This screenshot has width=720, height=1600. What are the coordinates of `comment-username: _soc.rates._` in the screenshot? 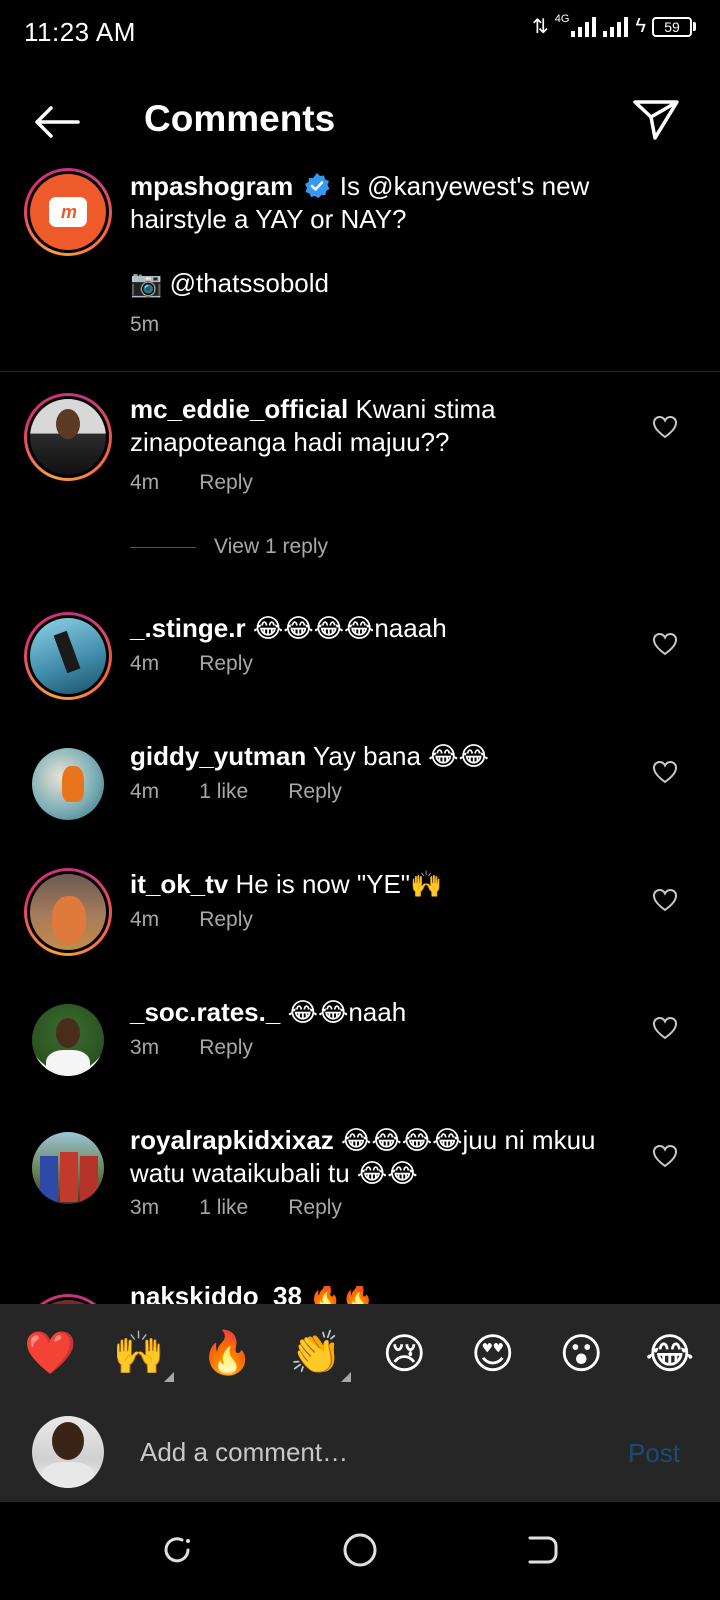 It's located at (205, 1012).